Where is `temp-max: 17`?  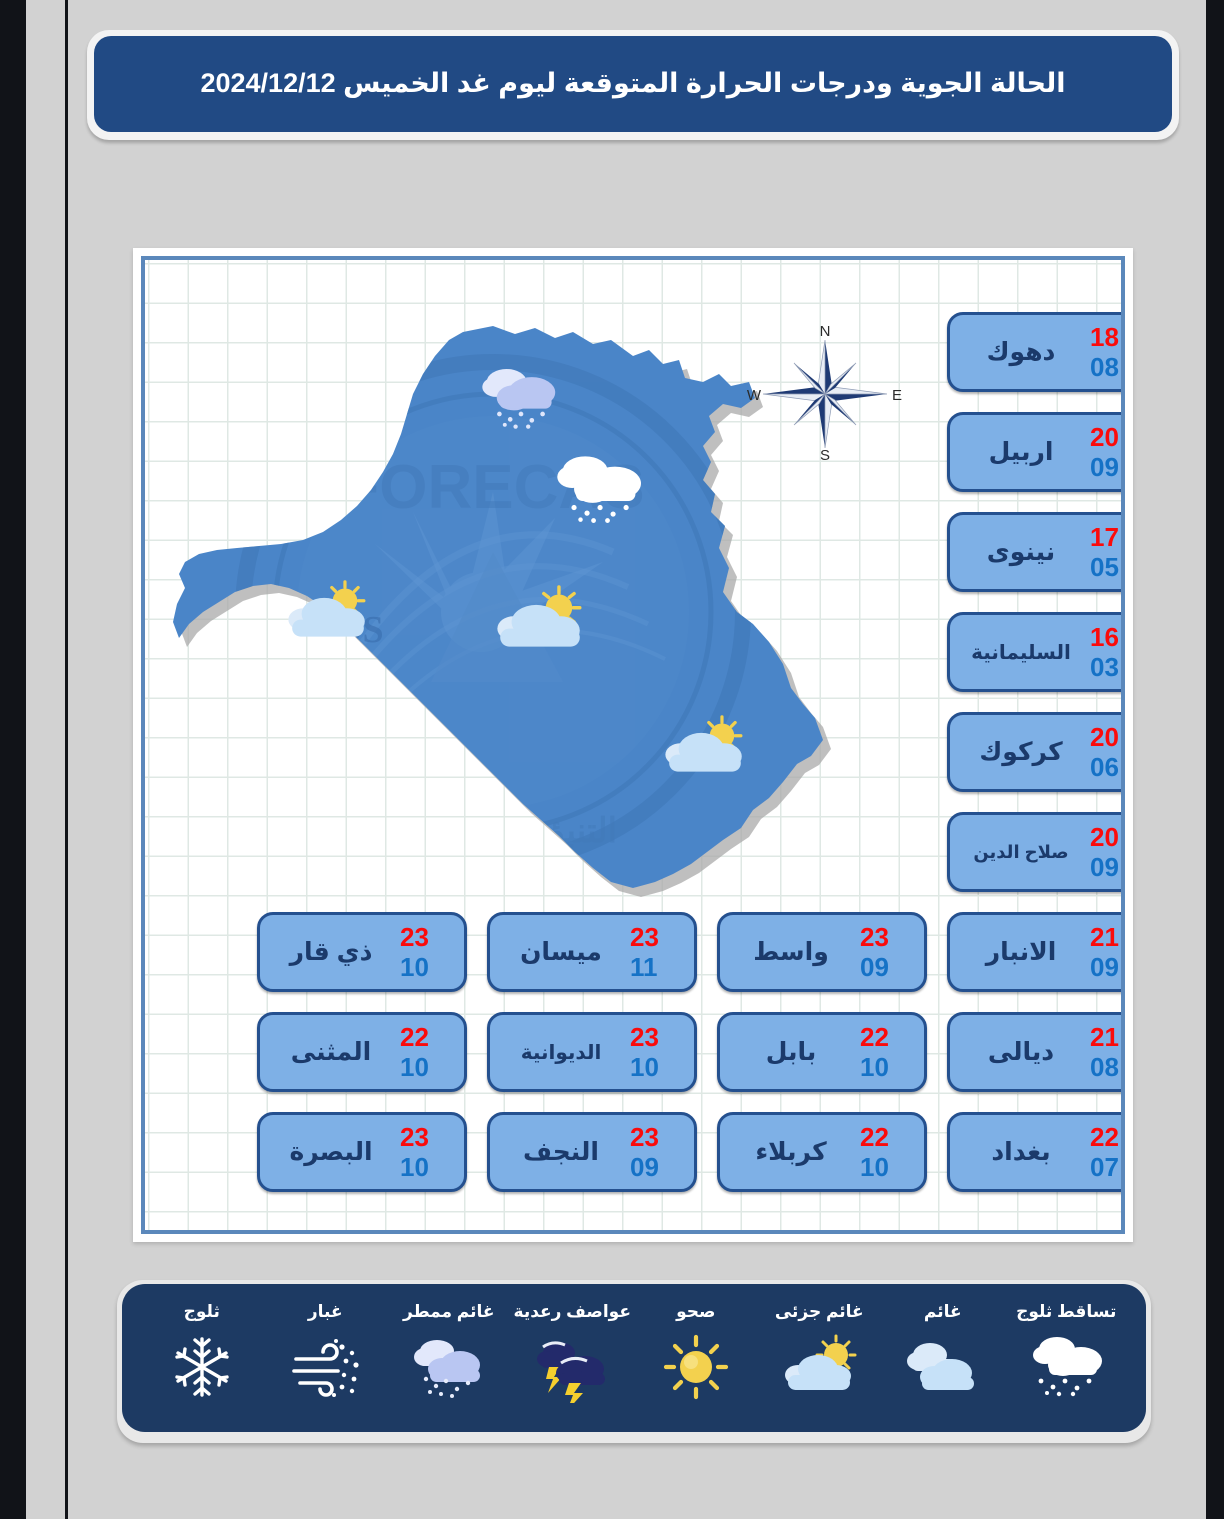 temp-max: 17 is located at coordinates (1104, 537).